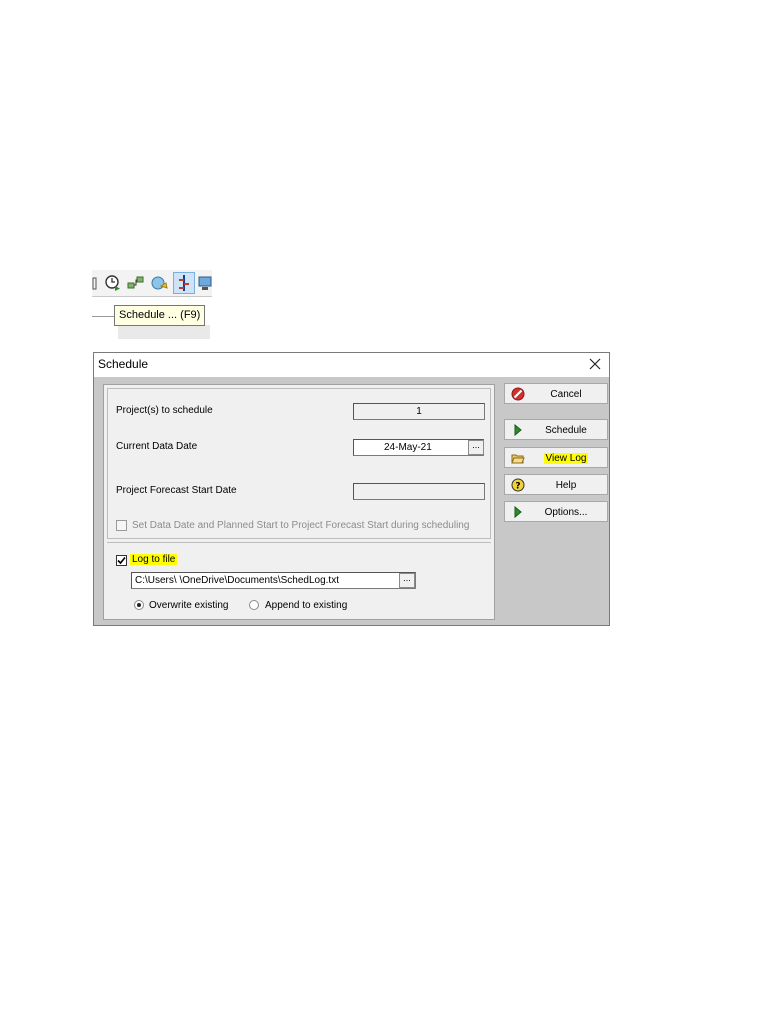  Describe the element at coordinates (595, 364) in the screenshot. I see `close-icon` at that location.